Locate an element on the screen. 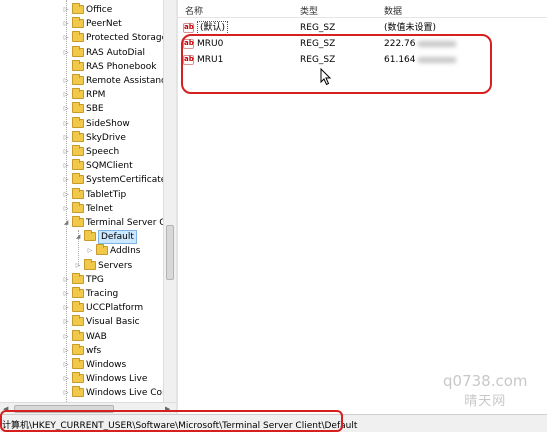 This screenshot has width=547, height=432. tree-item: ▷ wfs is located at coordinates (81, 350).